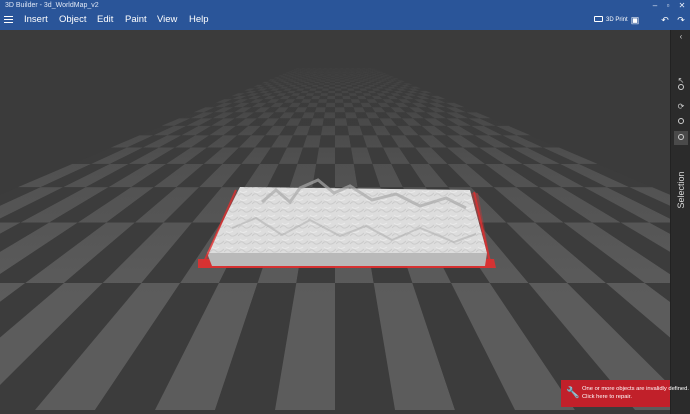 This screenshot has width=690, height=414. I want to click on chevron-left-icon: ‹, so click(681, 37).